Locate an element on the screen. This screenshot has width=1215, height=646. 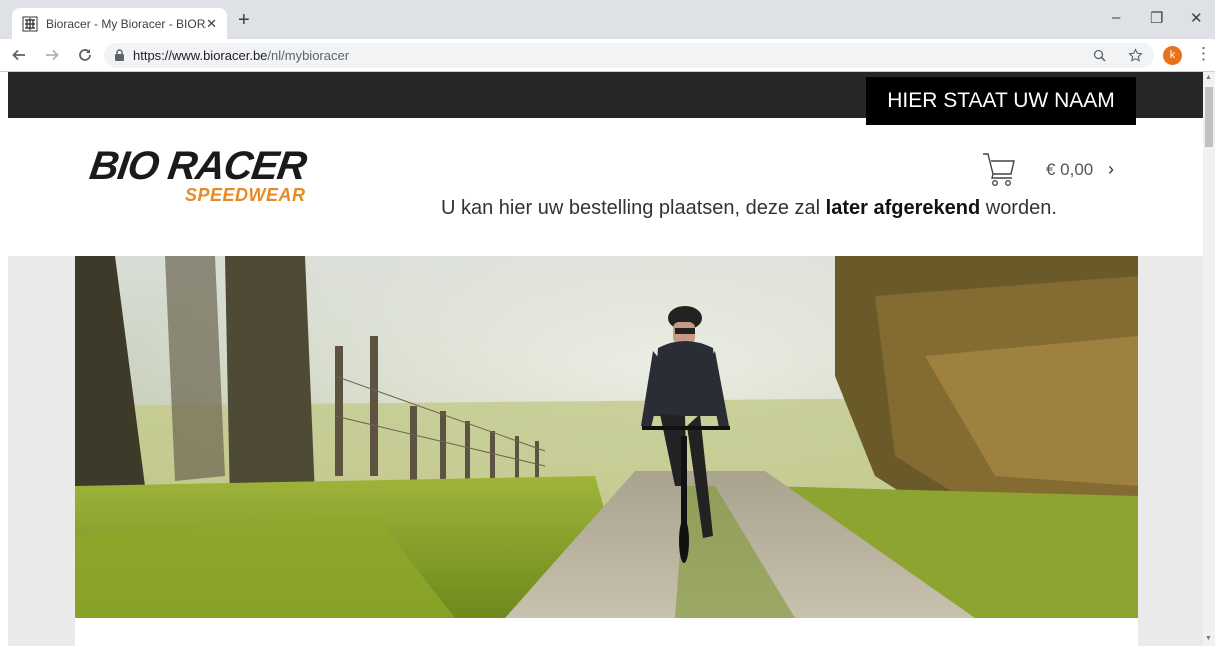
bioracer-logo: BIO RACER SPEEDWEAR is located at coordinates (198, 175).